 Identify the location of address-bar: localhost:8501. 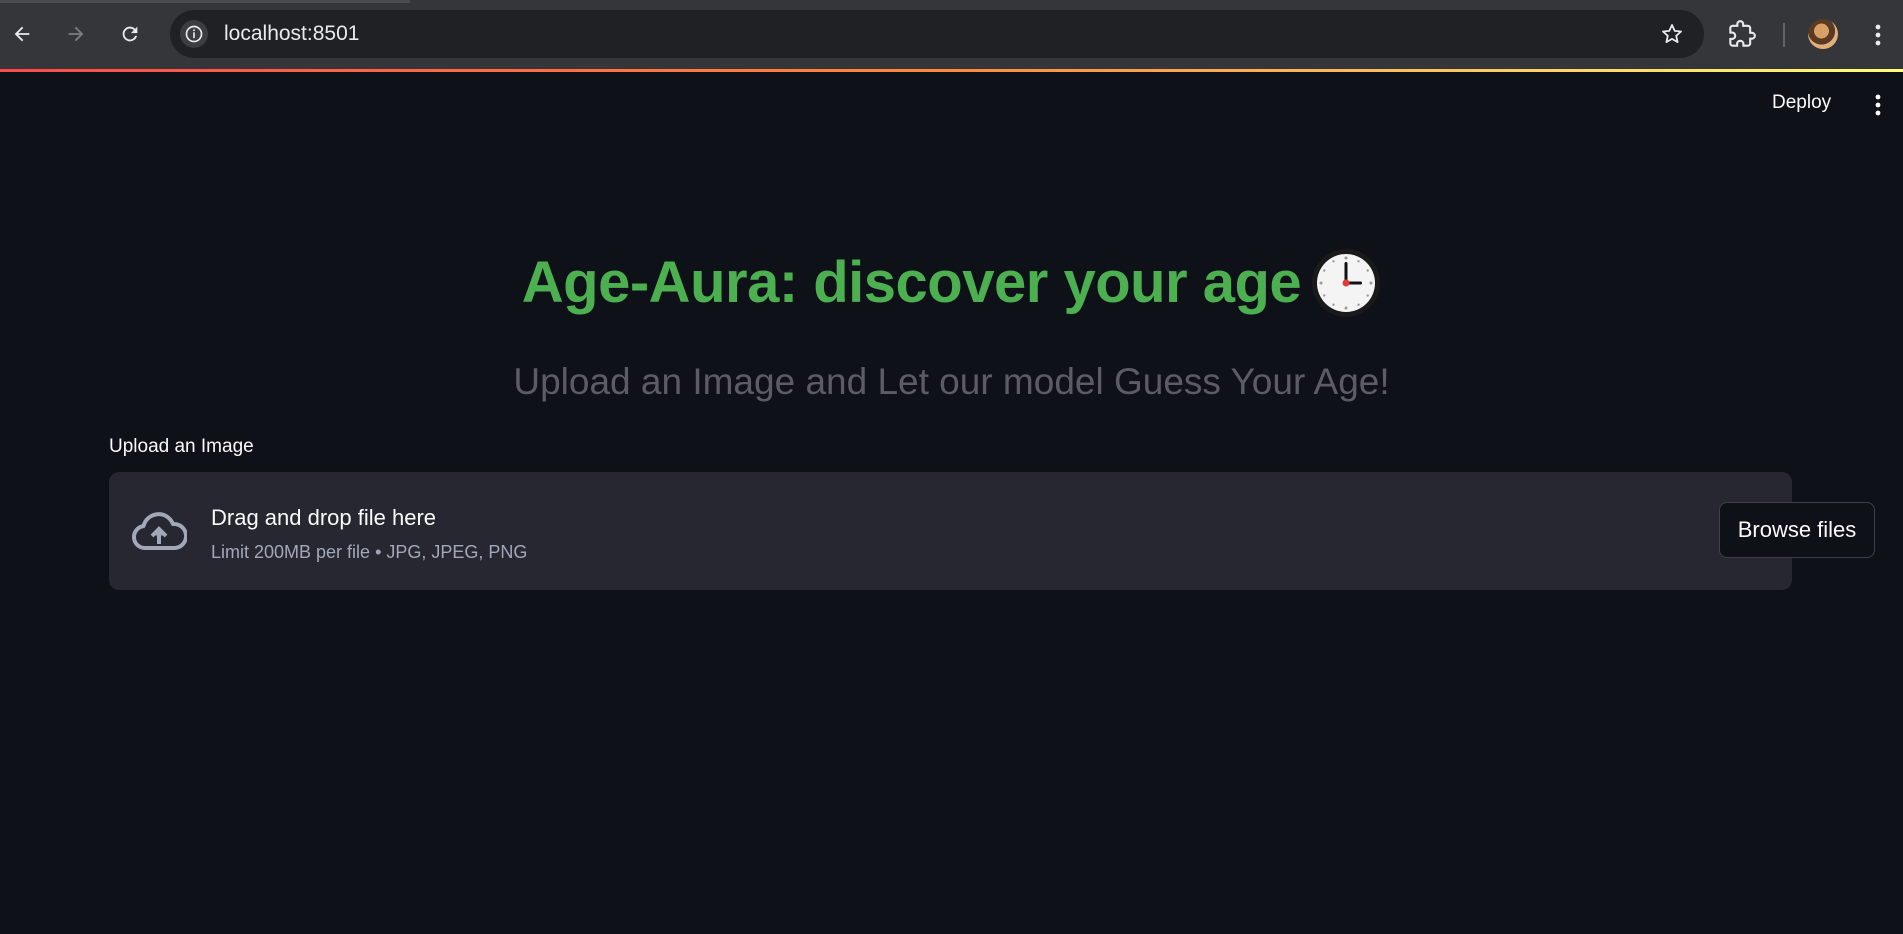
(937, 34).